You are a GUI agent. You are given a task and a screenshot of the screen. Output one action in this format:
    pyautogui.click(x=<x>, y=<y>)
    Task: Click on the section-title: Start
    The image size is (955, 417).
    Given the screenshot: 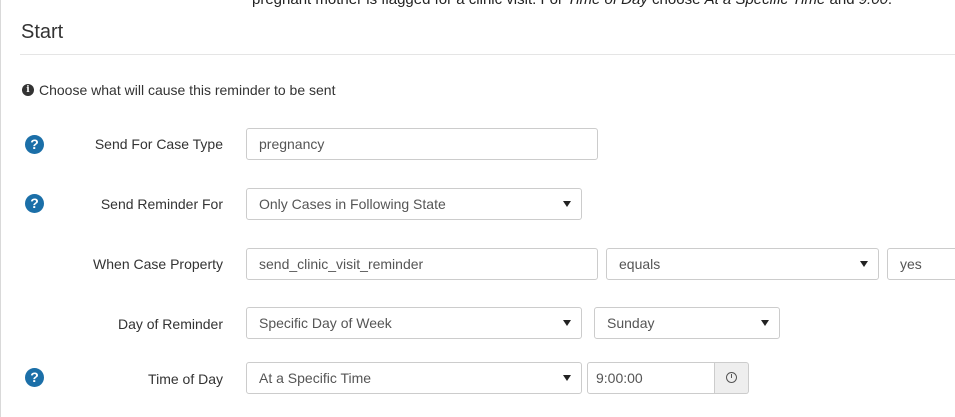 What is the action you would take?
    pyautogui.click(x=42, y=32)
    